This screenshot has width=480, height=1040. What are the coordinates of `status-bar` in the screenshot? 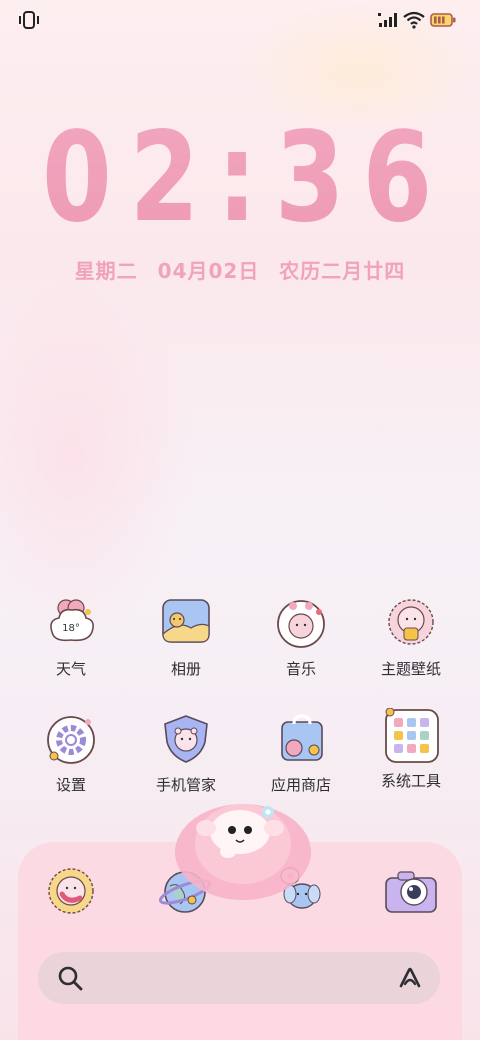 It's located at (240, 21).